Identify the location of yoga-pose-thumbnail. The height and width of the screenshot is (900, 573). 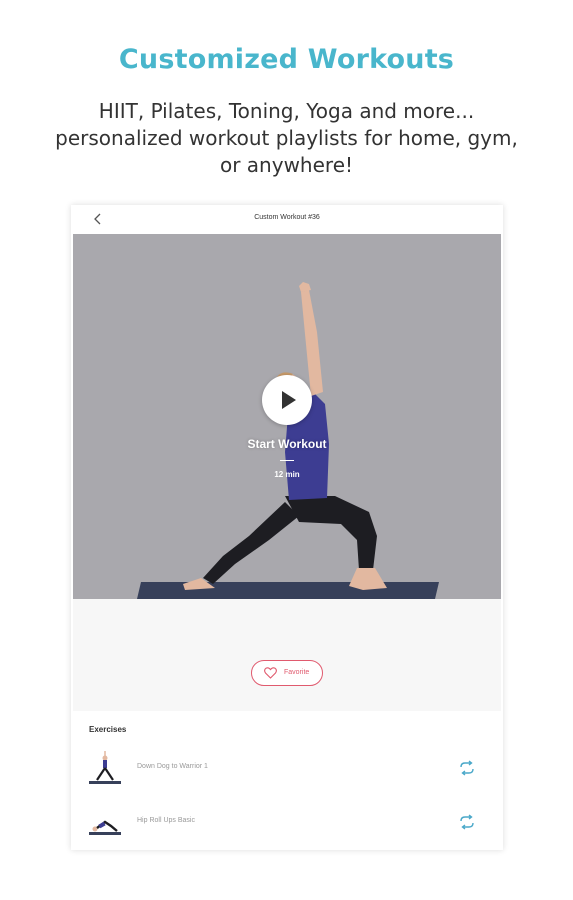
(105, 767).